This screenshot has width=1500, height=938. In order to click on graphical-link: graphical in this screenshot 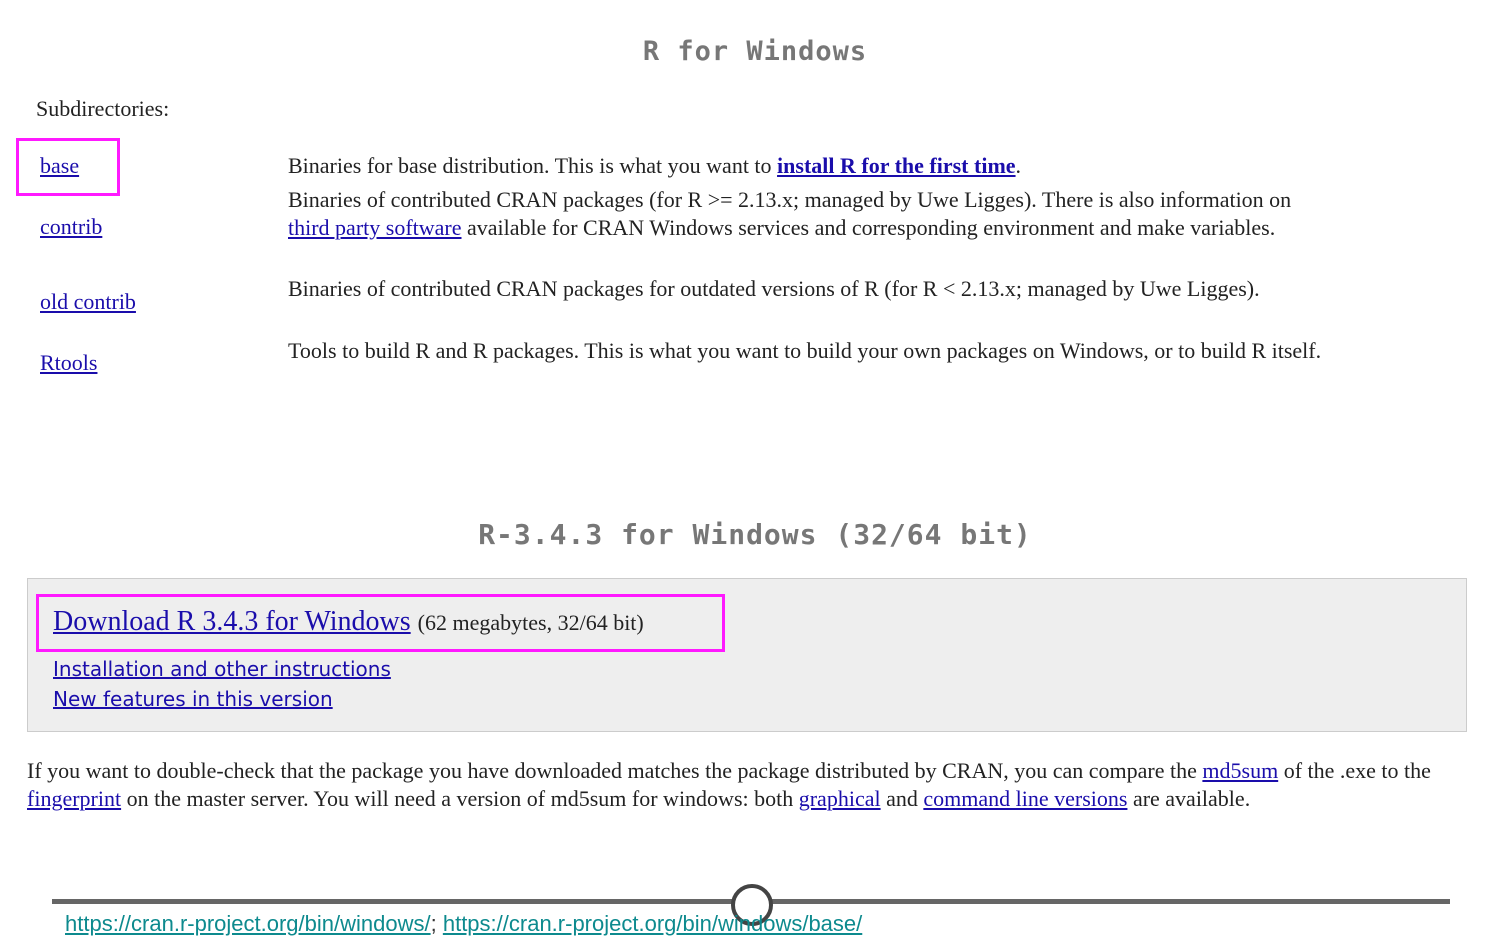, I will do `click(840, 798)`.